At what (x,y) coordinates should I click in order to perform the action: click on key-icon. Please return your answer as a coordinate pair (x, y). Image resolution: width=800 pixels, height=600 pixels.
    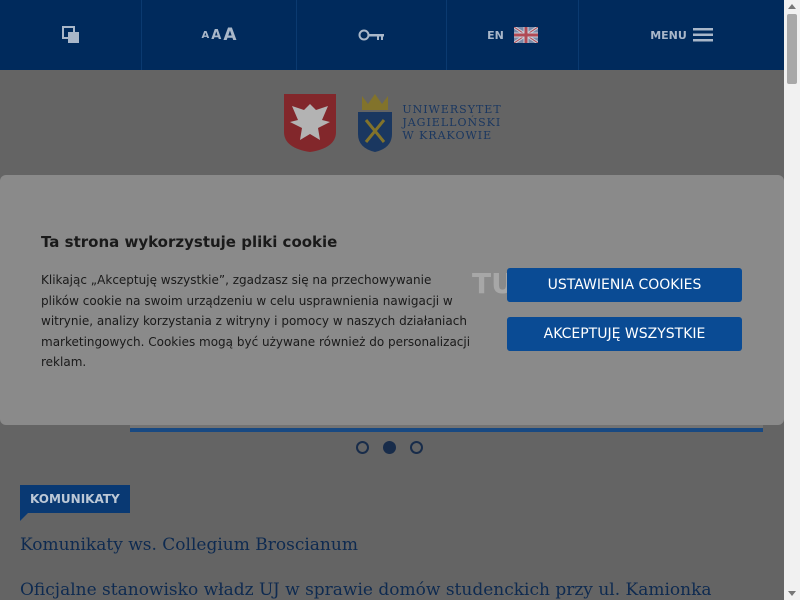
    Looking at the image, I should click on (371, 35).